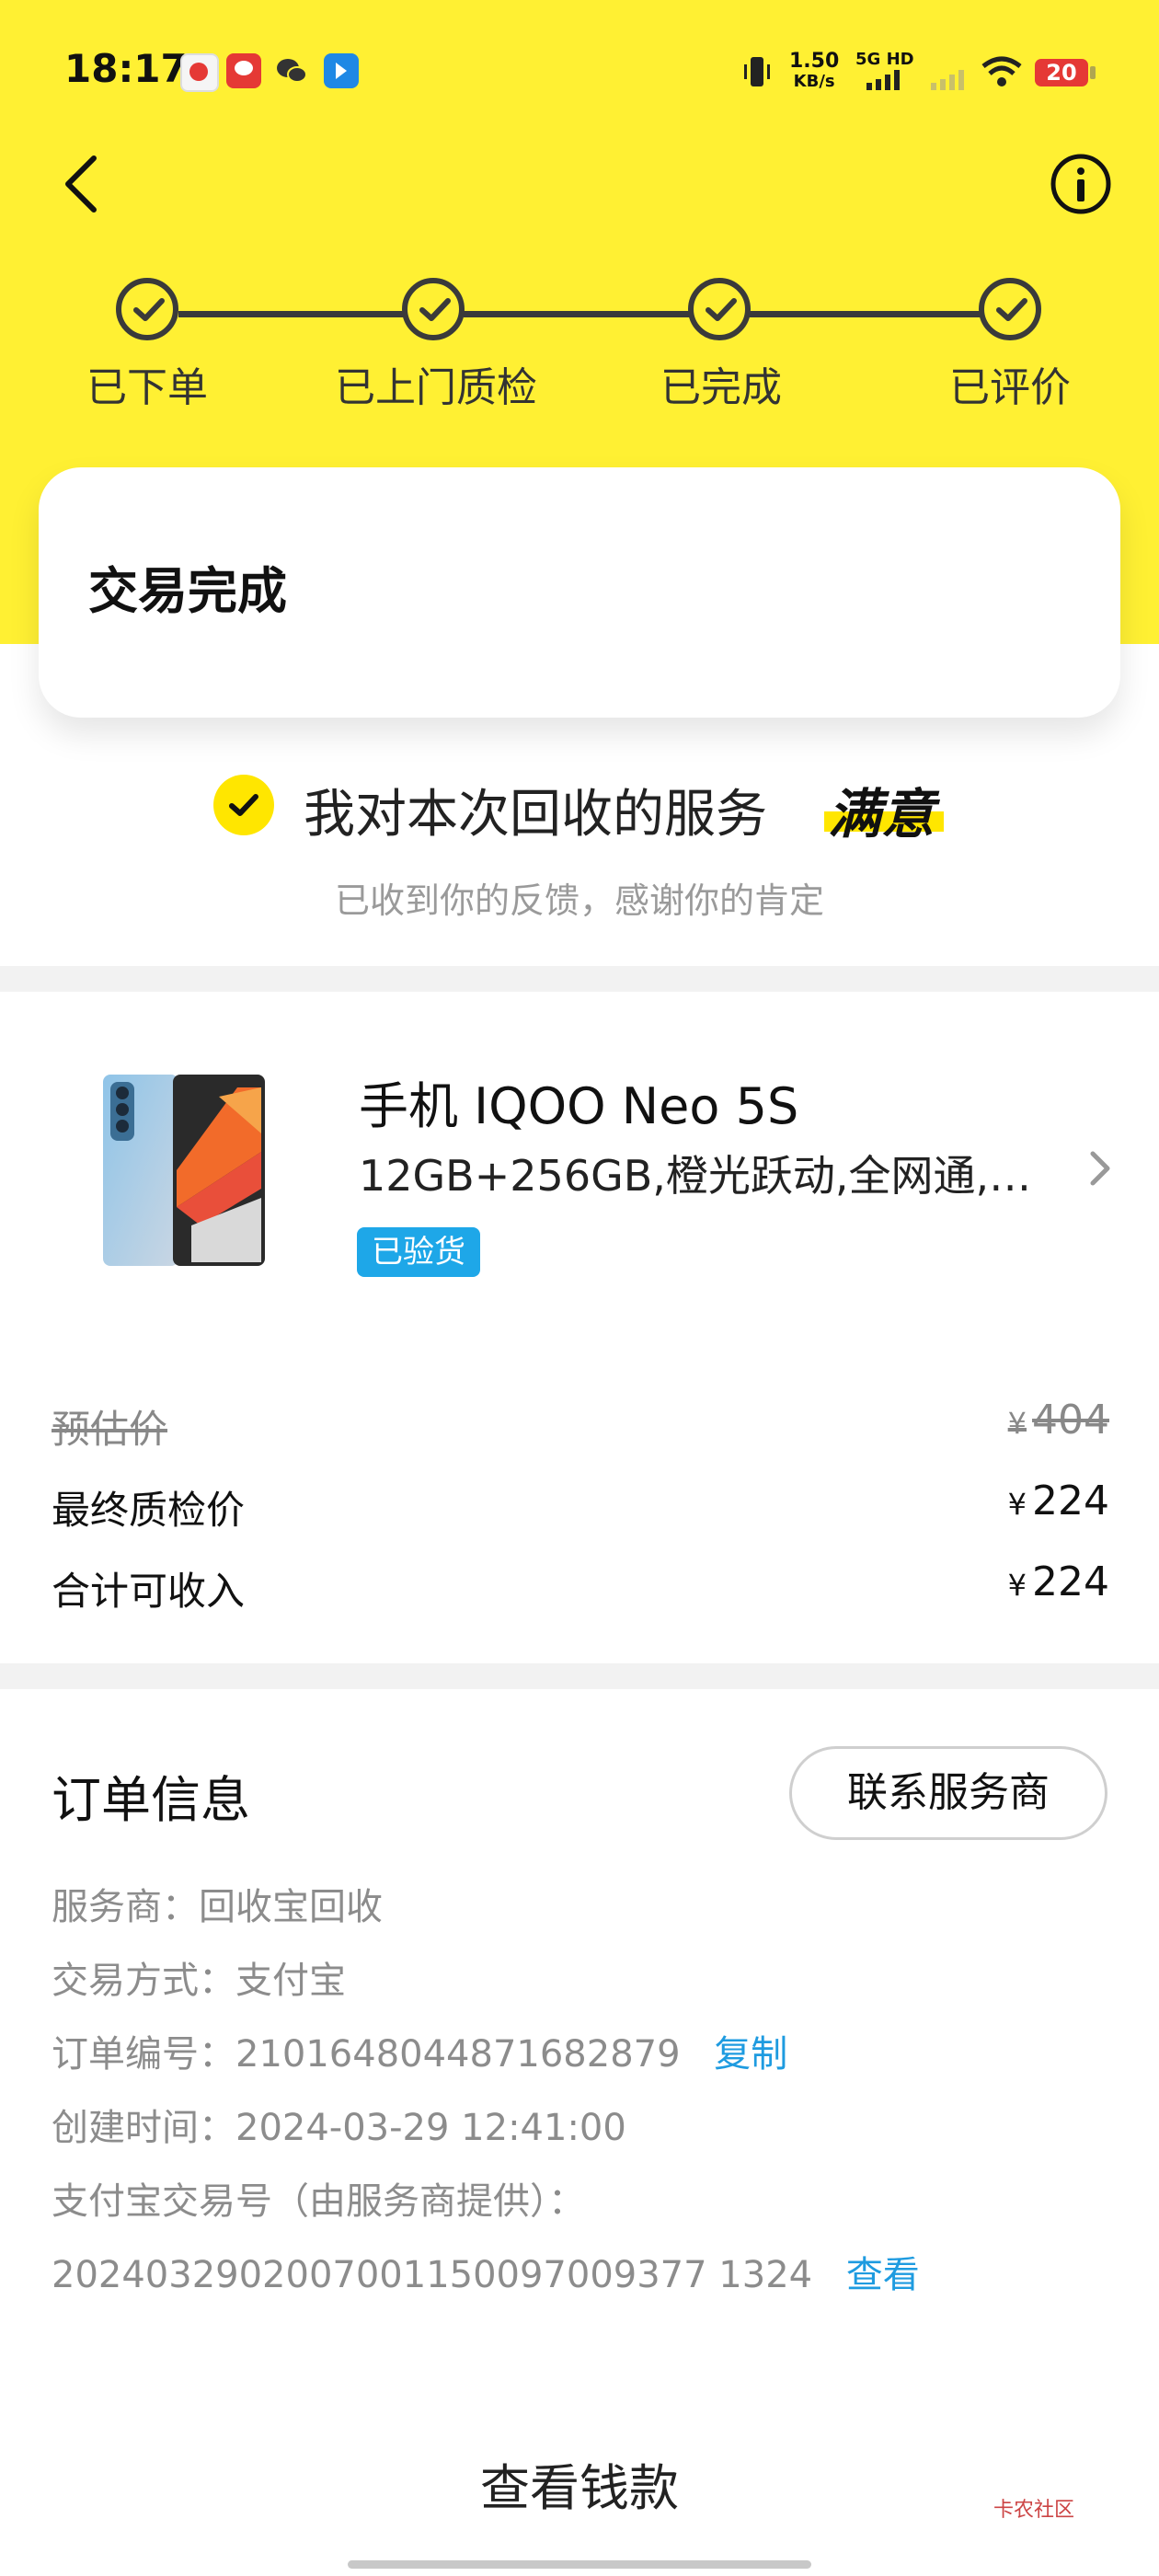  Describe the element at coordinates (884, 59) in the screenshot. I see `network-label: 5G HD` at that location.